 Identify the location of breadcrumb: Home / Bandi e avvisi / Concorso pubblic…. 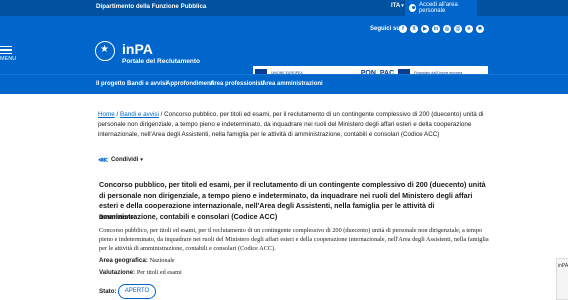
(291, 124).